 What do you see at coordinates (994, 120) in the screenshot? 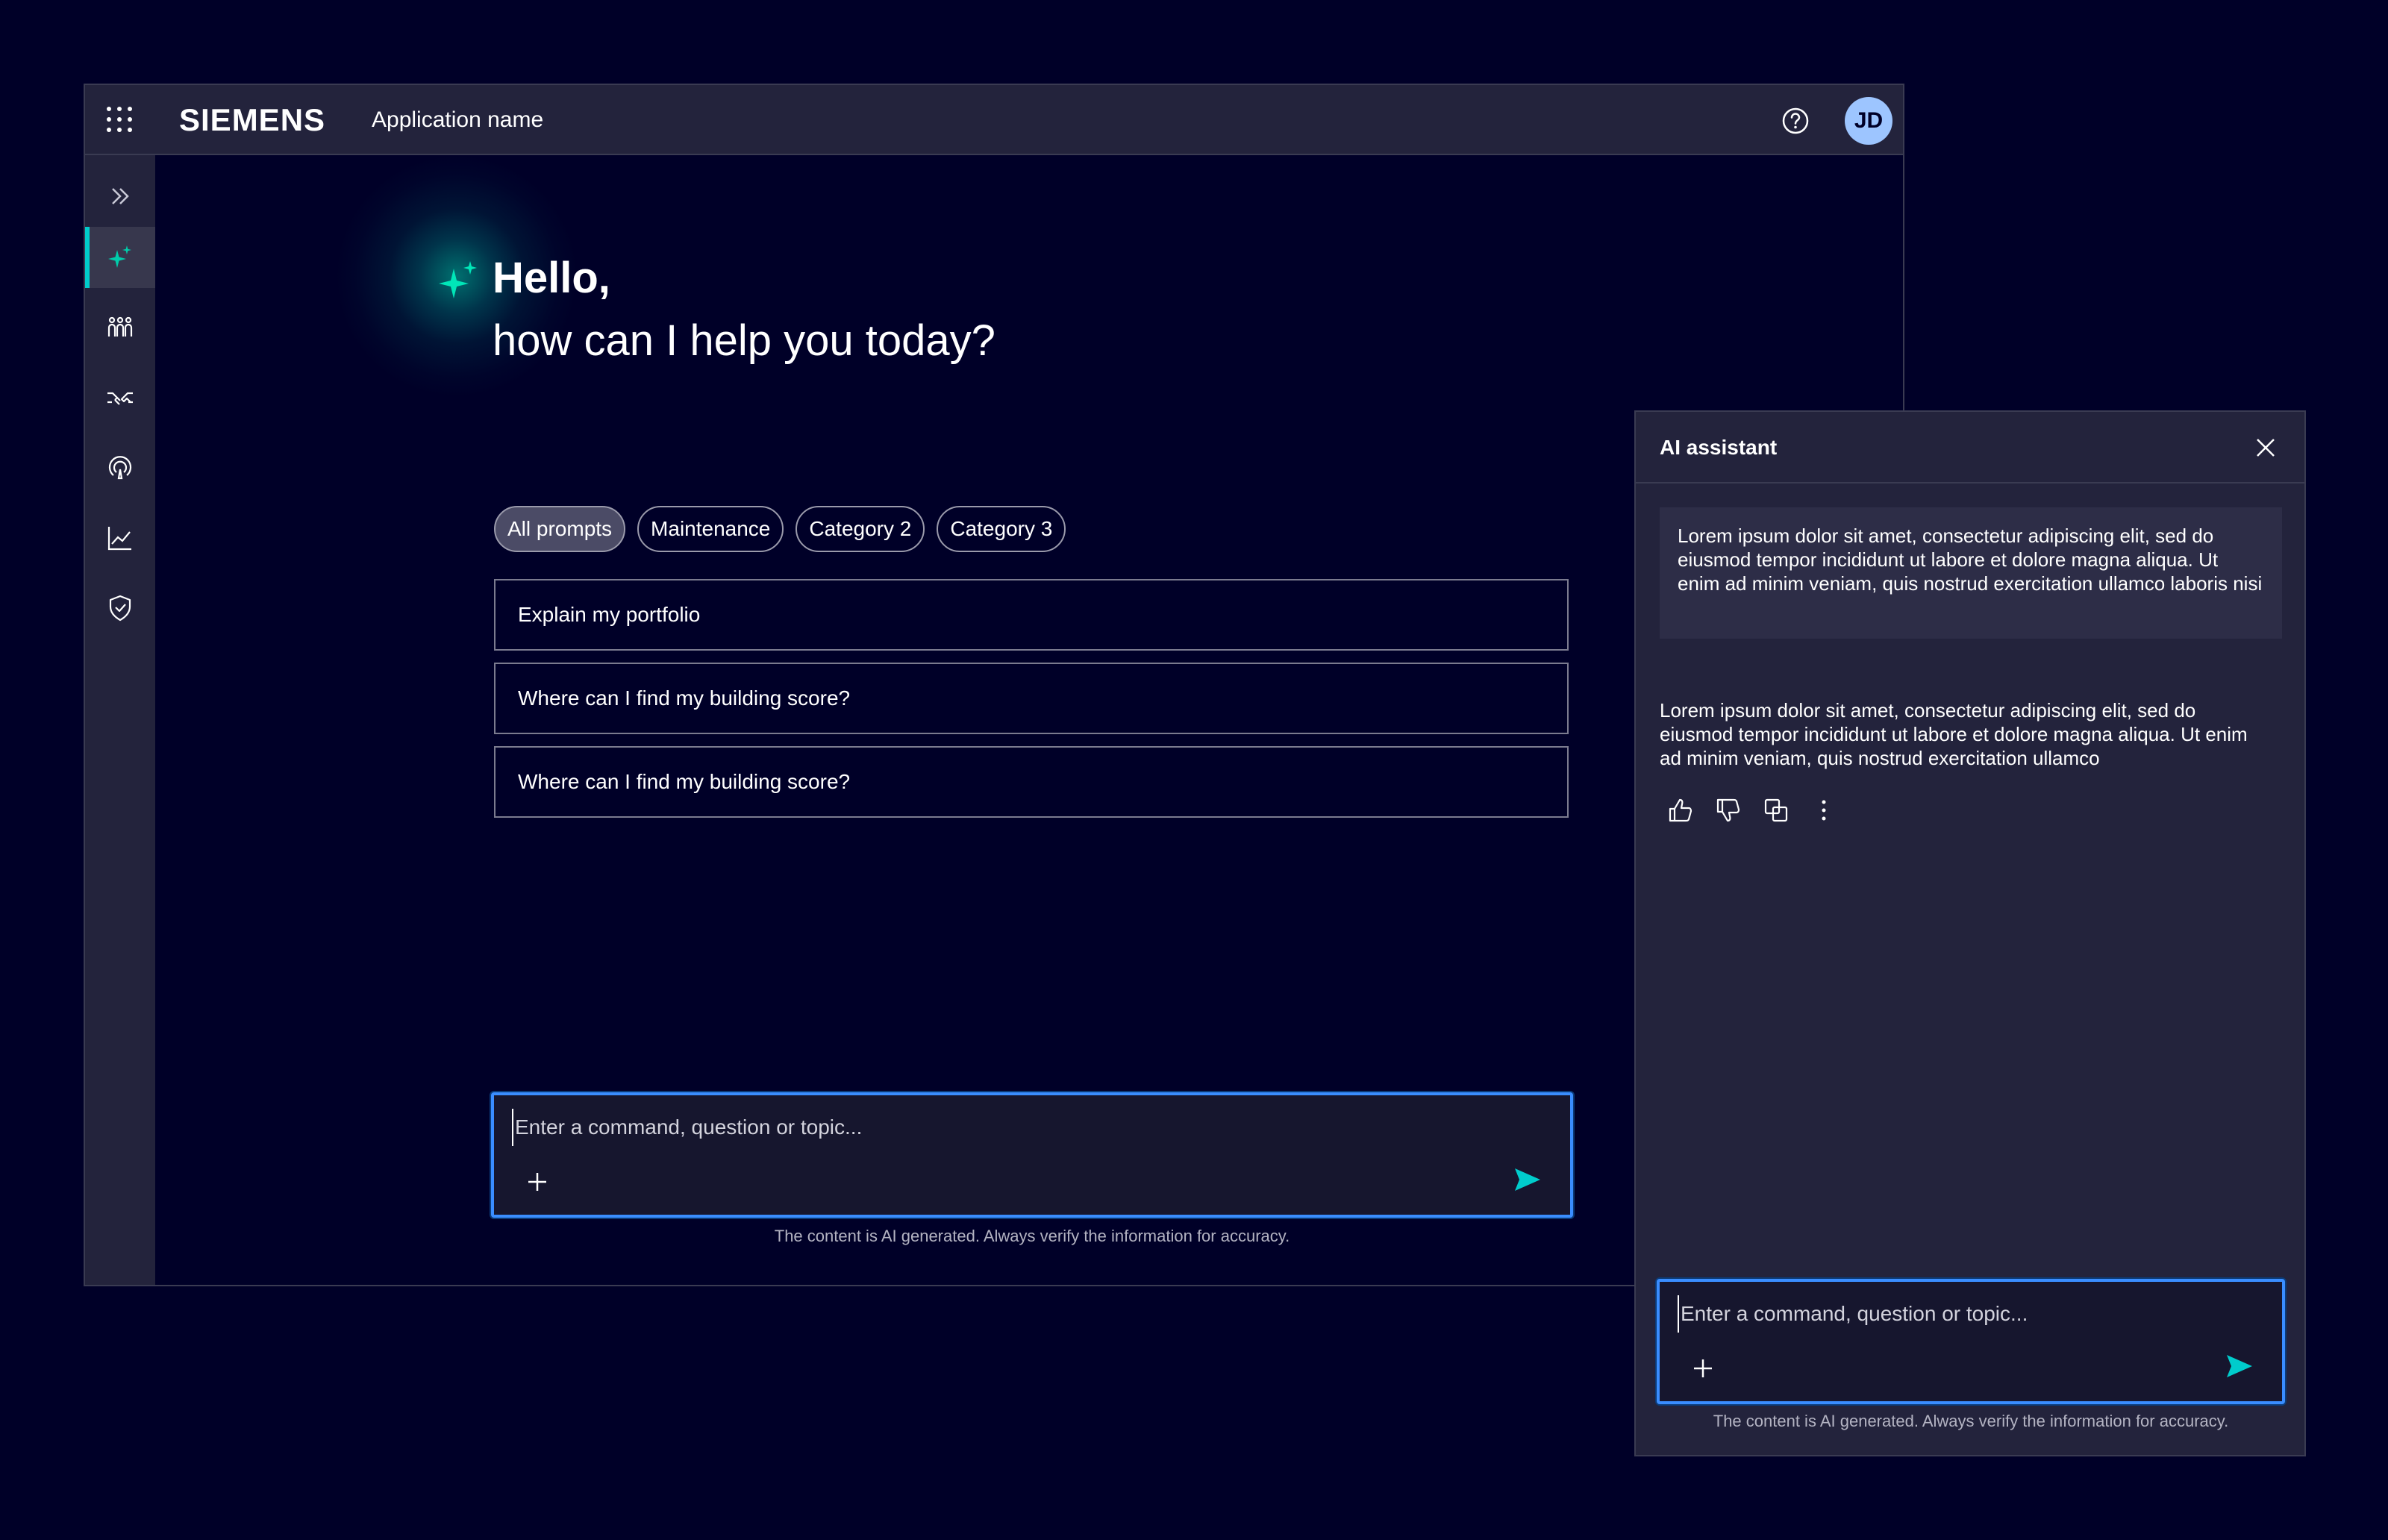
I see `app-header: SIEMENS Application name JD` at bounding box center [994, 120].